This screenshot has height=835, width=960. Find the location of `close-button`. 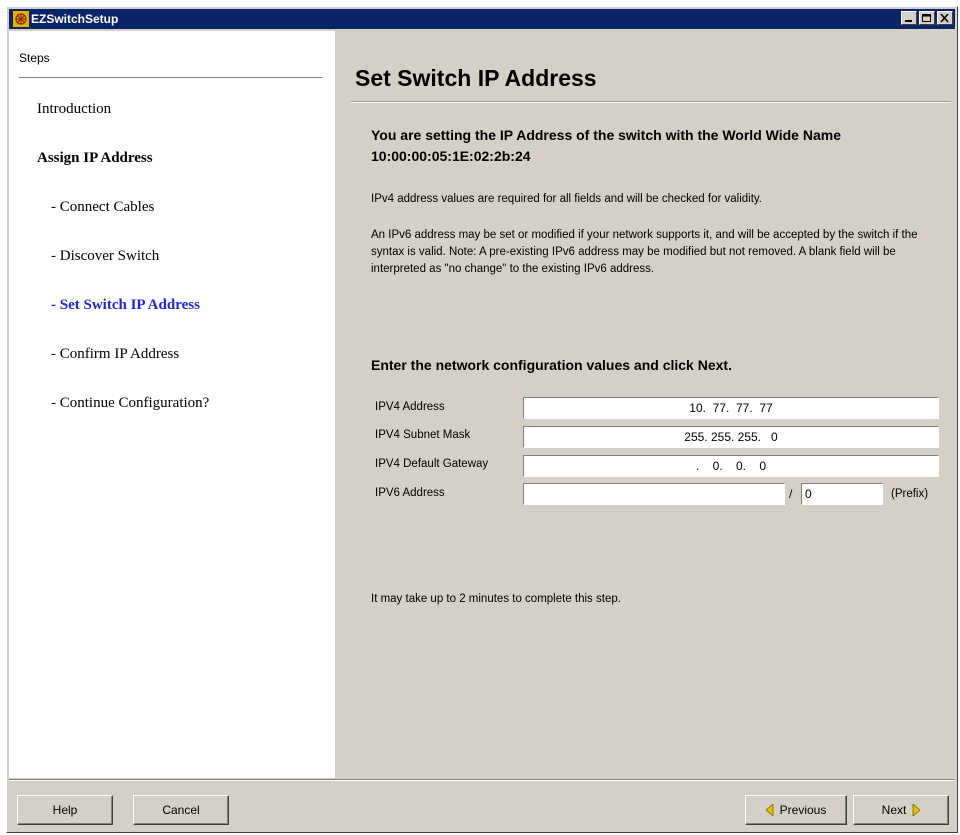

close-button is located at coordinates (945, 18).